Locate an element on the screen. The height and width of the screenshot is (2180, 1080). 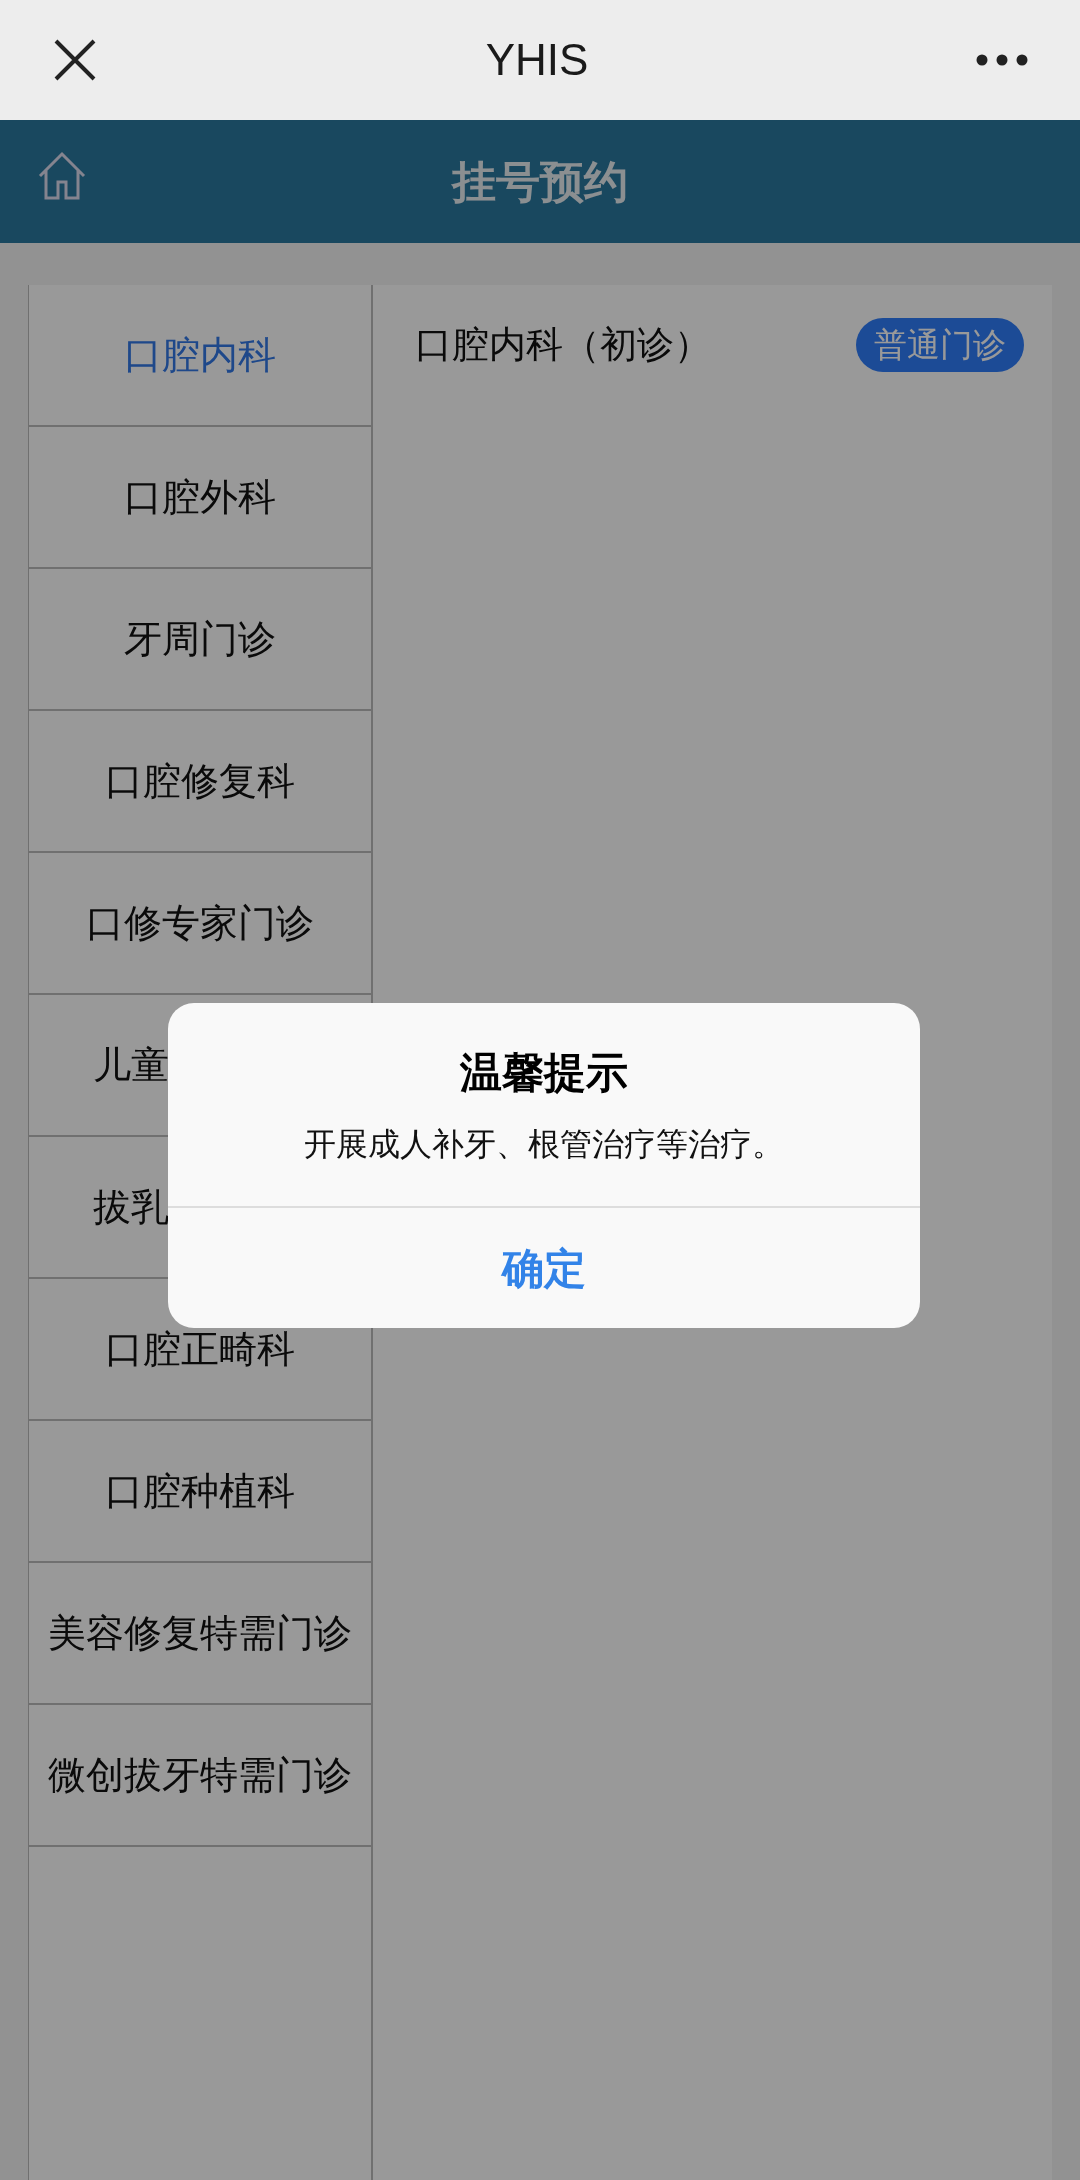
dialog-title: 温馨提示 is located at coordinates (544, 1073).